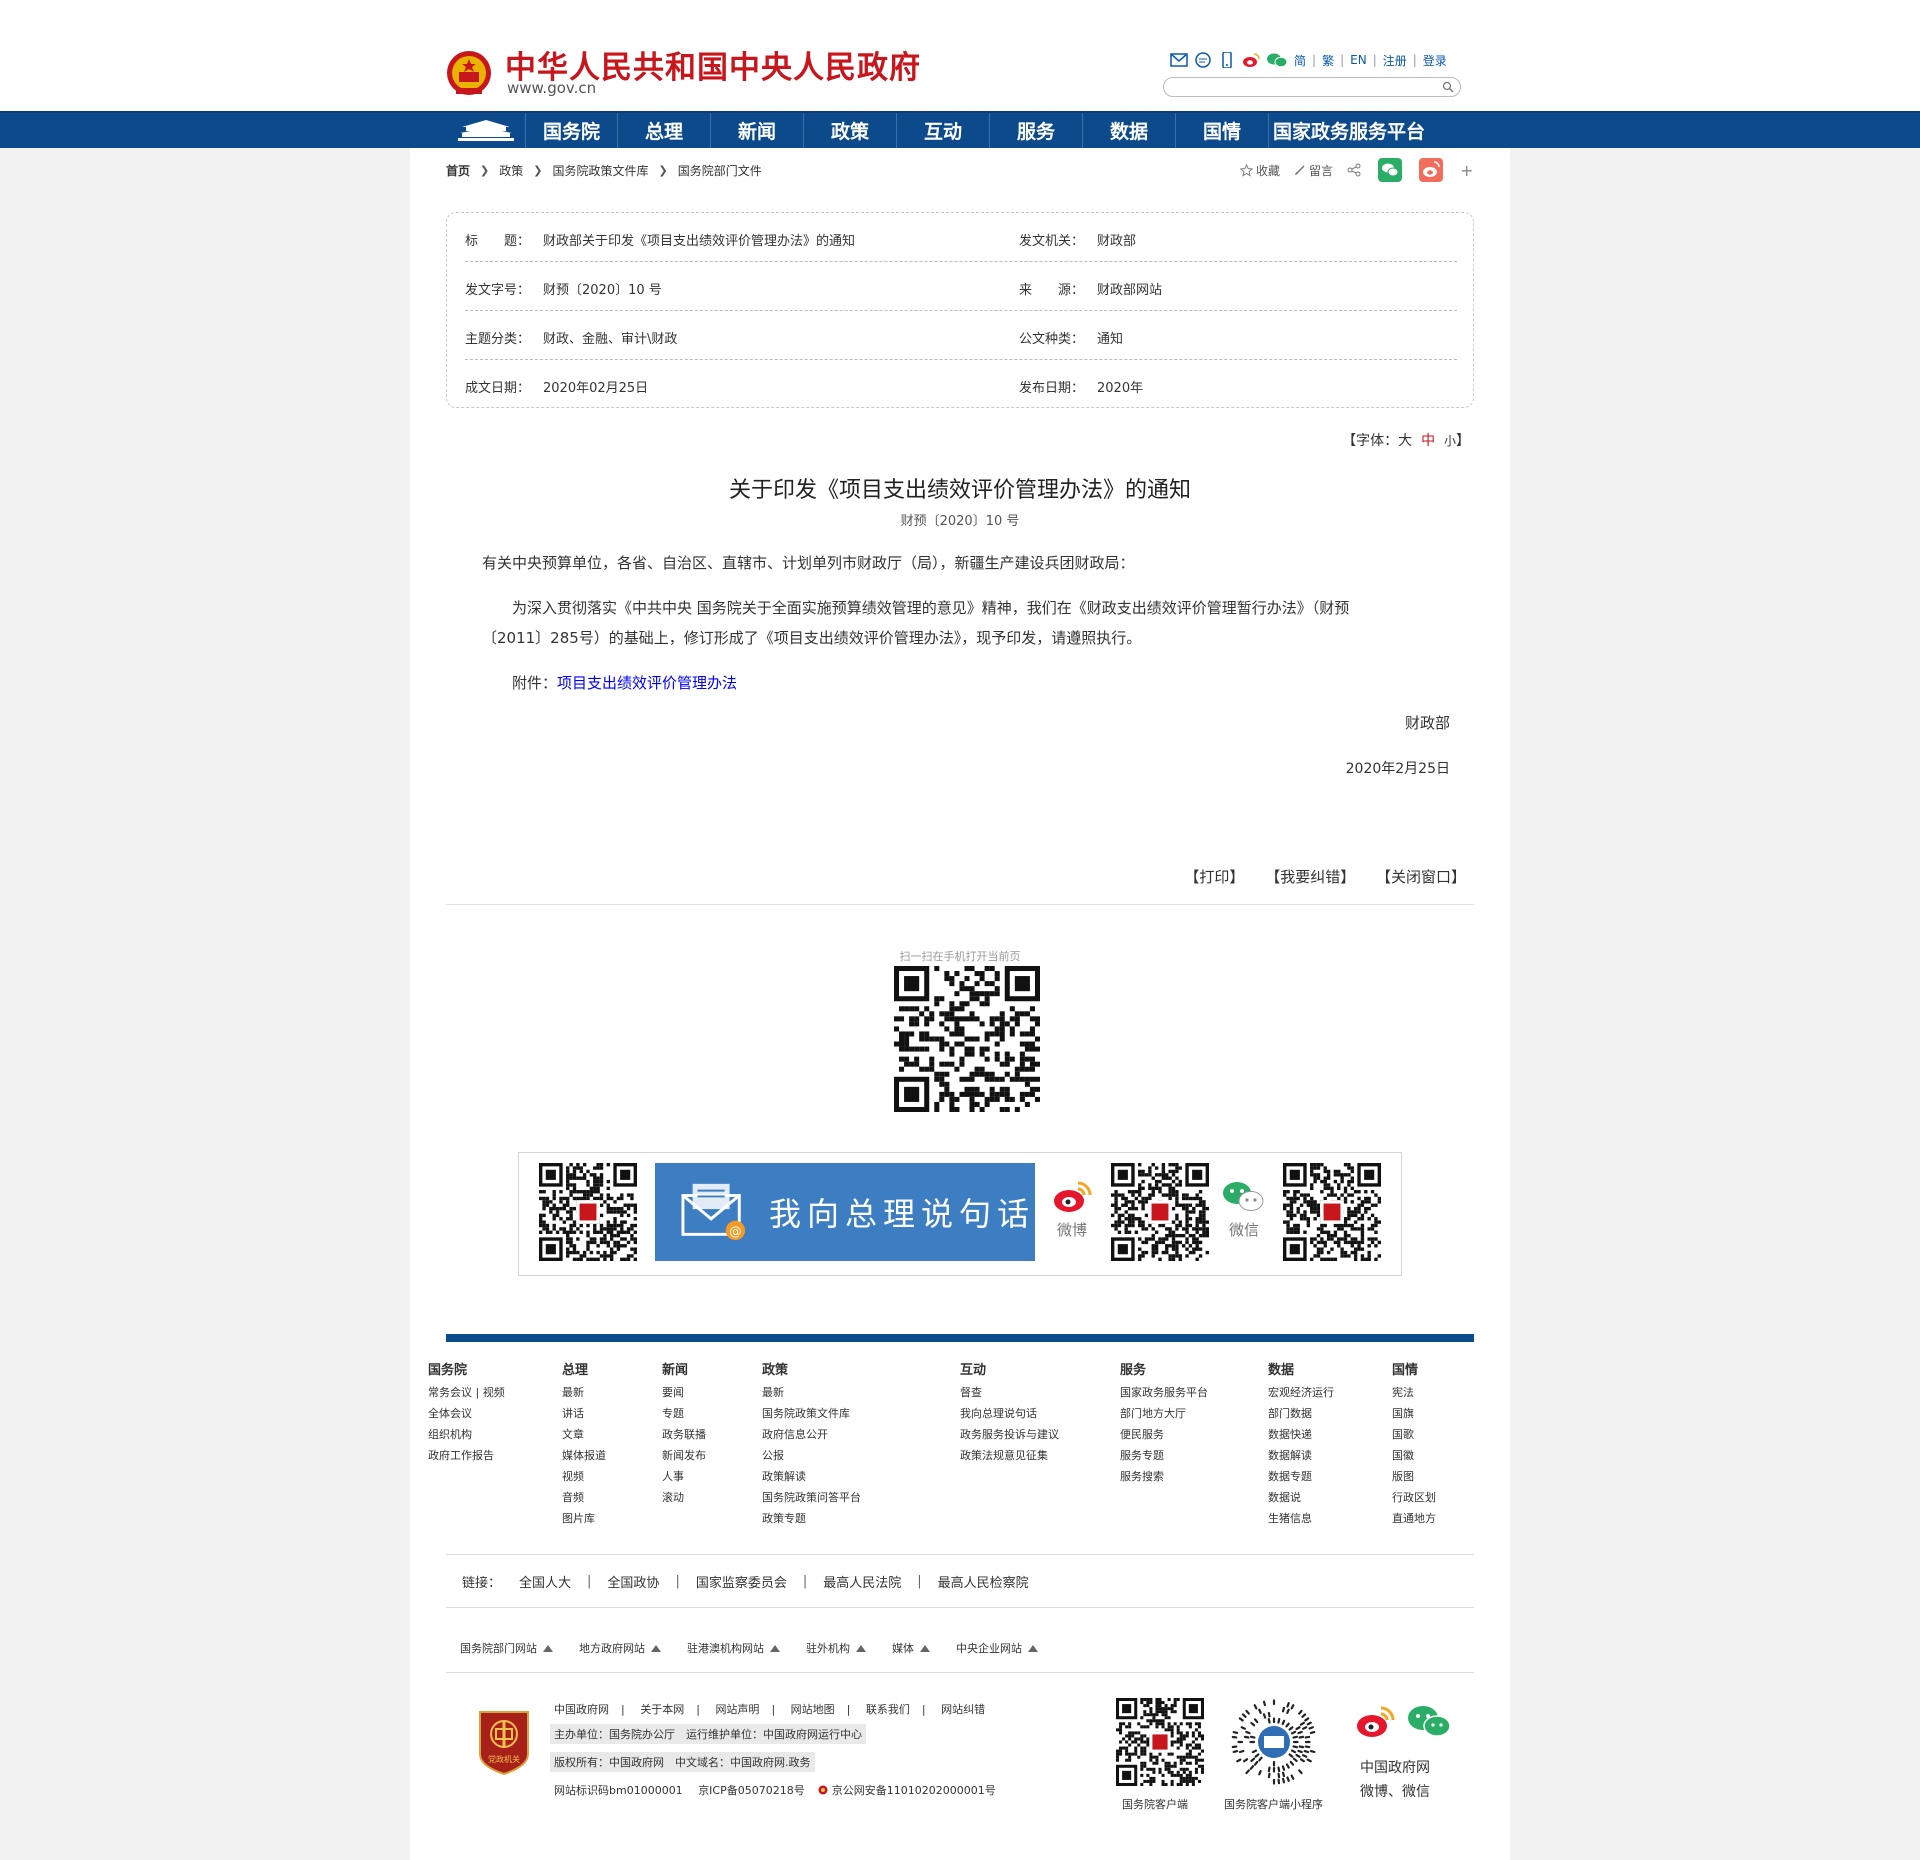 The width and height of the screenshot is (1920, 1860). I want to click on footer-column-link: 我向总理说句话, so click(1009, 1413).